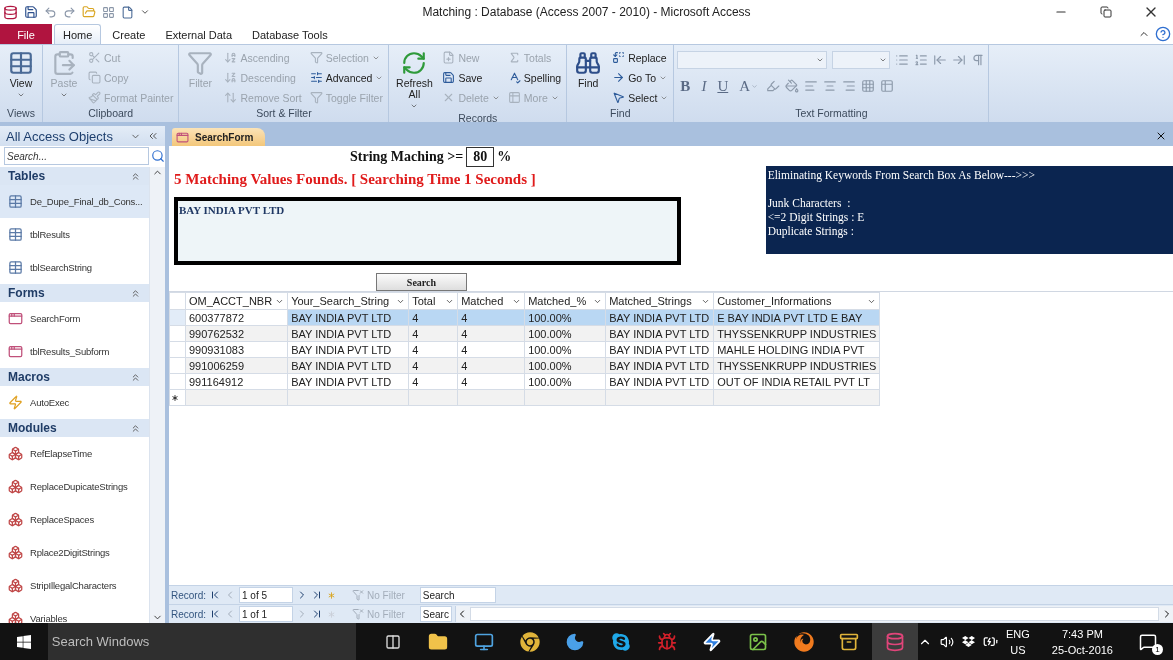  I want to click on gridlines-button, so click(868, 86).